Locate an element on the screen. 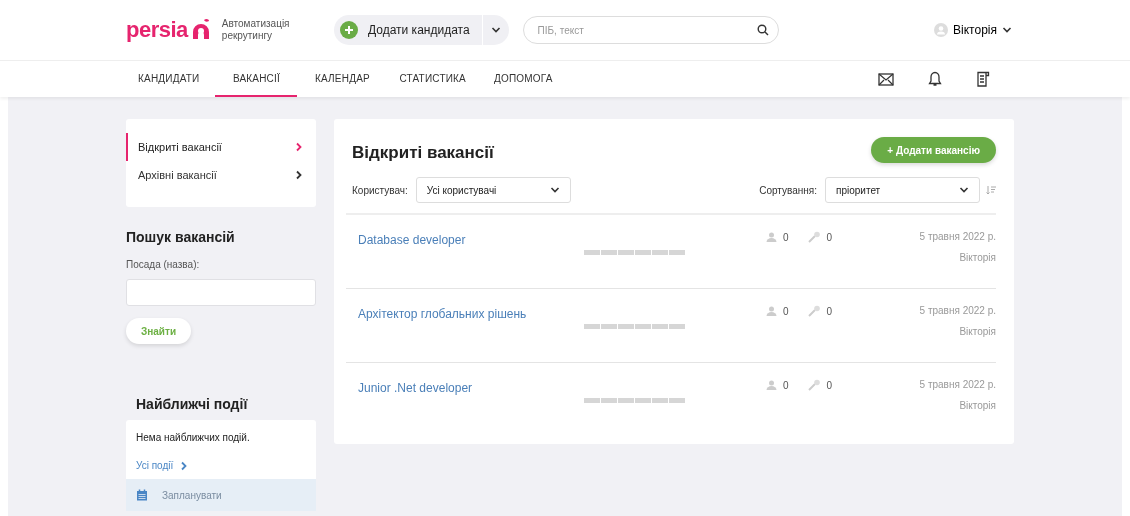 The width and height of the screenshot is (1130, 516). tagline: Автоматизація рекрутингу is located at coordinates (256, 30).